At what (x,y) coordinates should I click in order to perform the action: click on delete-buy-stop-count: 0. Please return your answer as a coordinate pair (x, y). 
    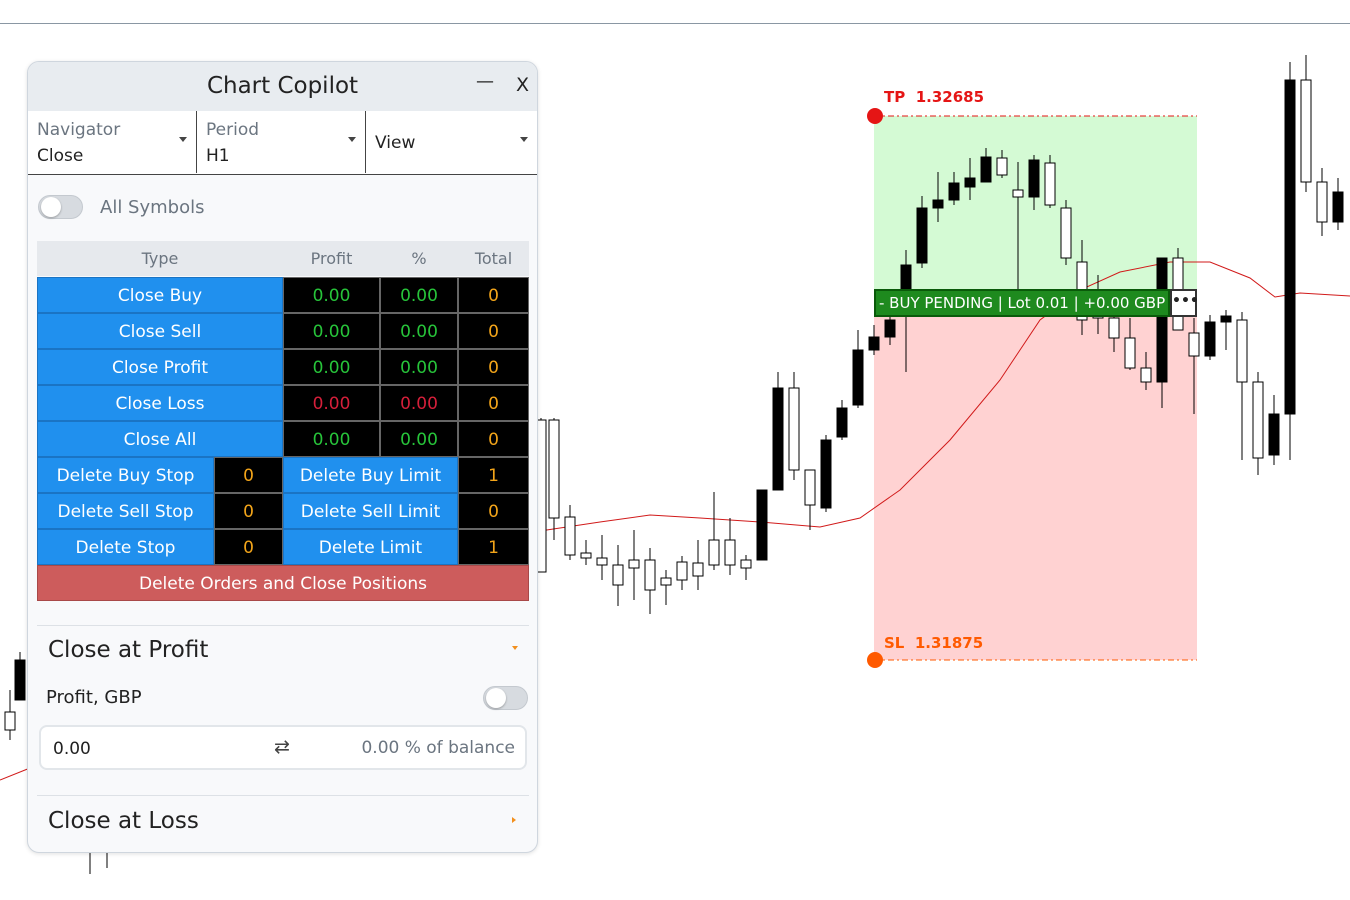
    Looking at the image, I should click on (248, 475).